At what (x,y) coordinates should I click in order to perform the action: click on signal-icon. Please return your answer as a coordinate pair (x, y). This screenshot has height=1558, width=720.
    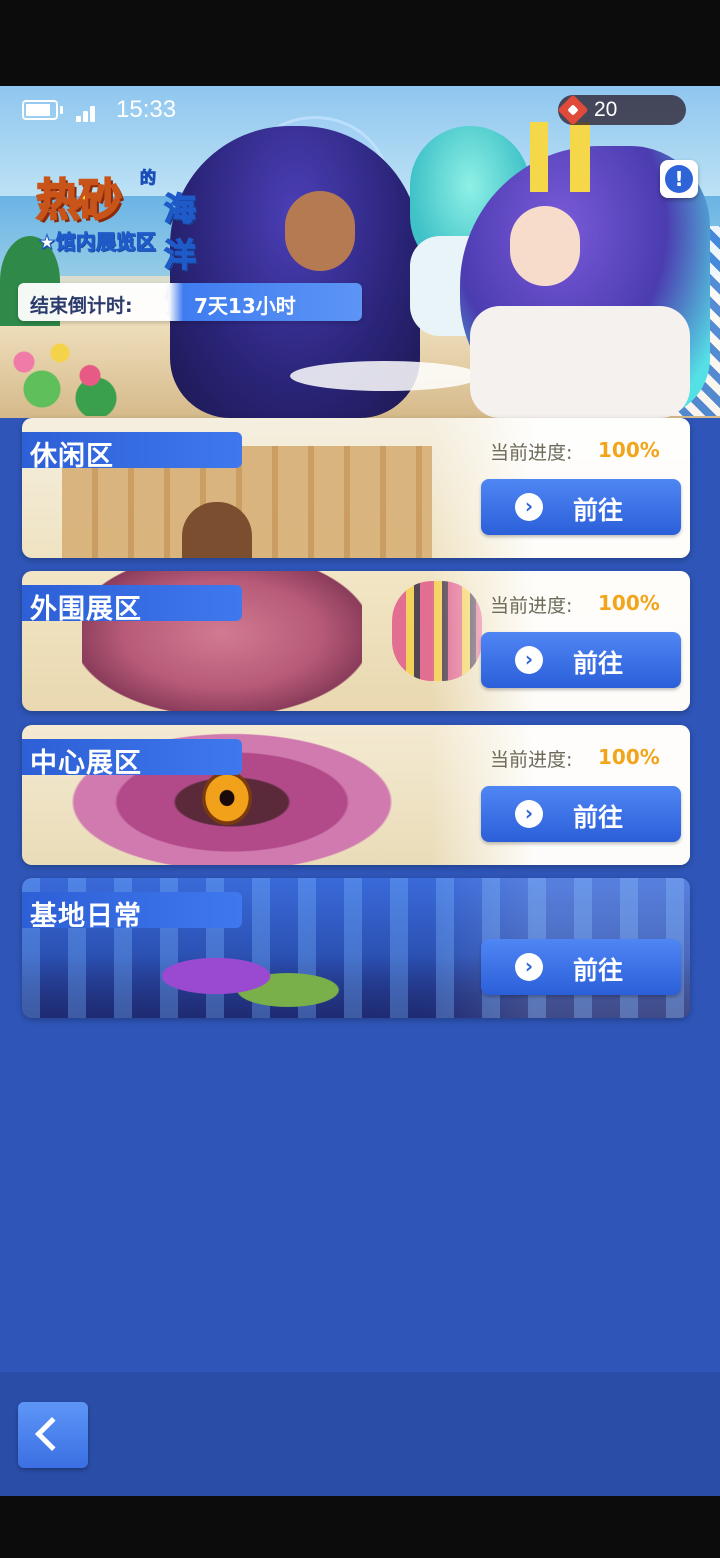
    Looking at the image, I should click on (88, 111).